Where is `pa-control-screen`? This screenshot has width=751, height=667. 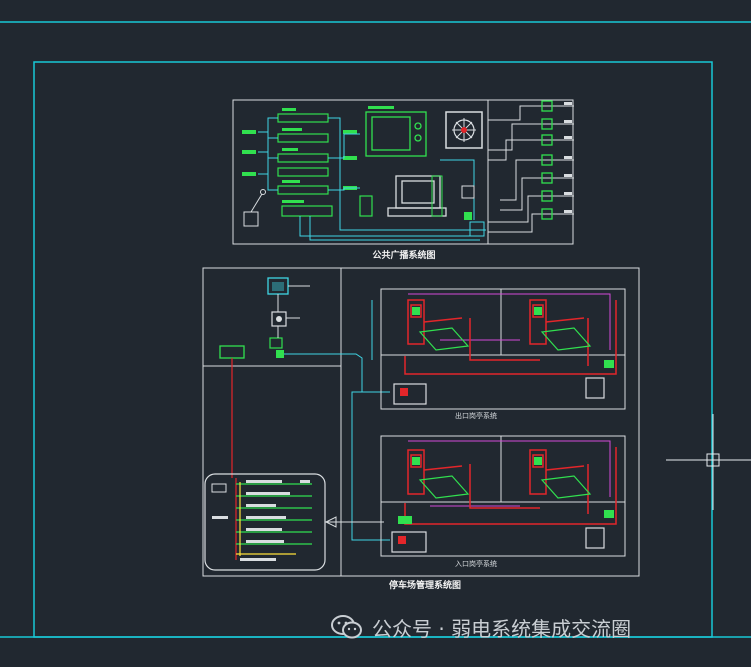
pa-control-screen is located at coordinates (396, 134).